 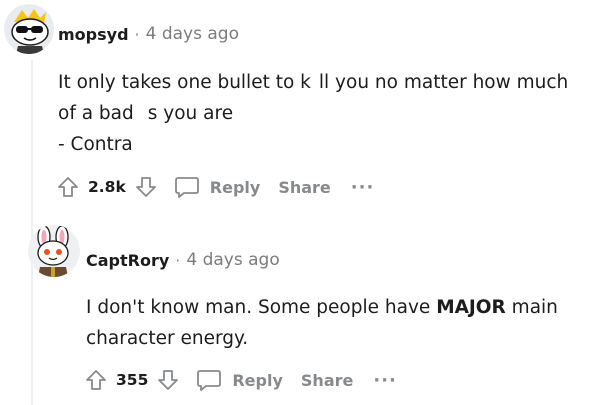 What do you see at coordinates (471, 307) in the screenshot?
I see `bold-text: MAJOR` at bounding box center [471, 307].